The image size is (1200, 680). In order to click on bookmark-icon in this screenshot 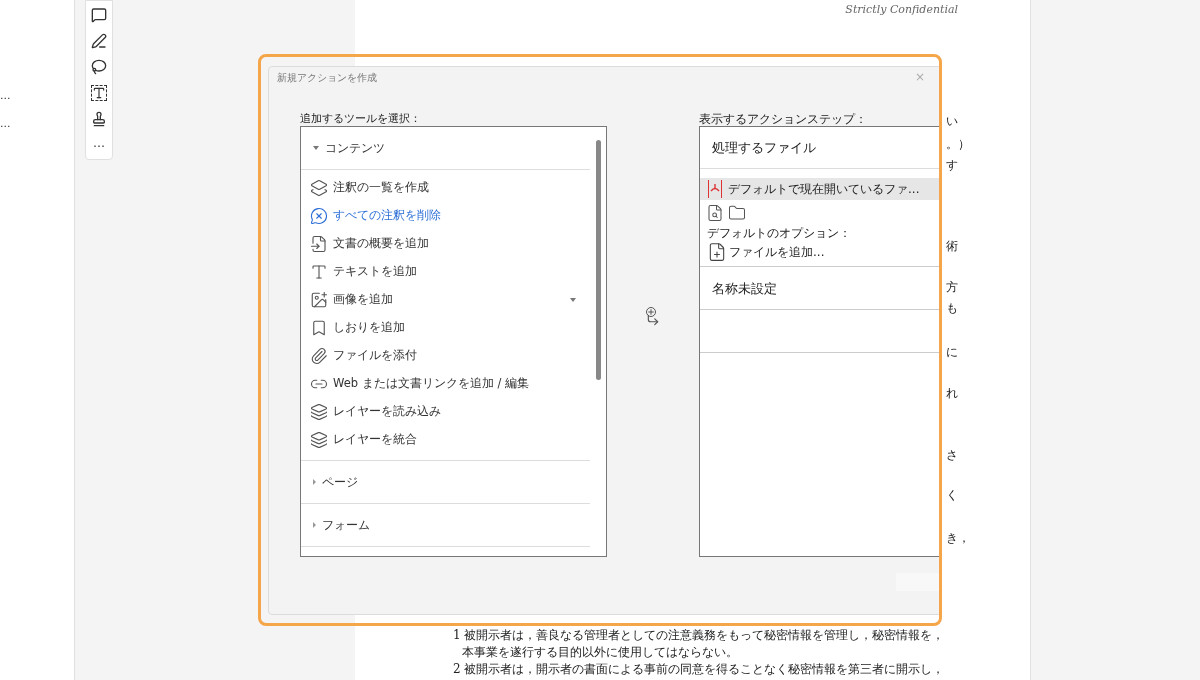, I will do `click(319, 328)`.